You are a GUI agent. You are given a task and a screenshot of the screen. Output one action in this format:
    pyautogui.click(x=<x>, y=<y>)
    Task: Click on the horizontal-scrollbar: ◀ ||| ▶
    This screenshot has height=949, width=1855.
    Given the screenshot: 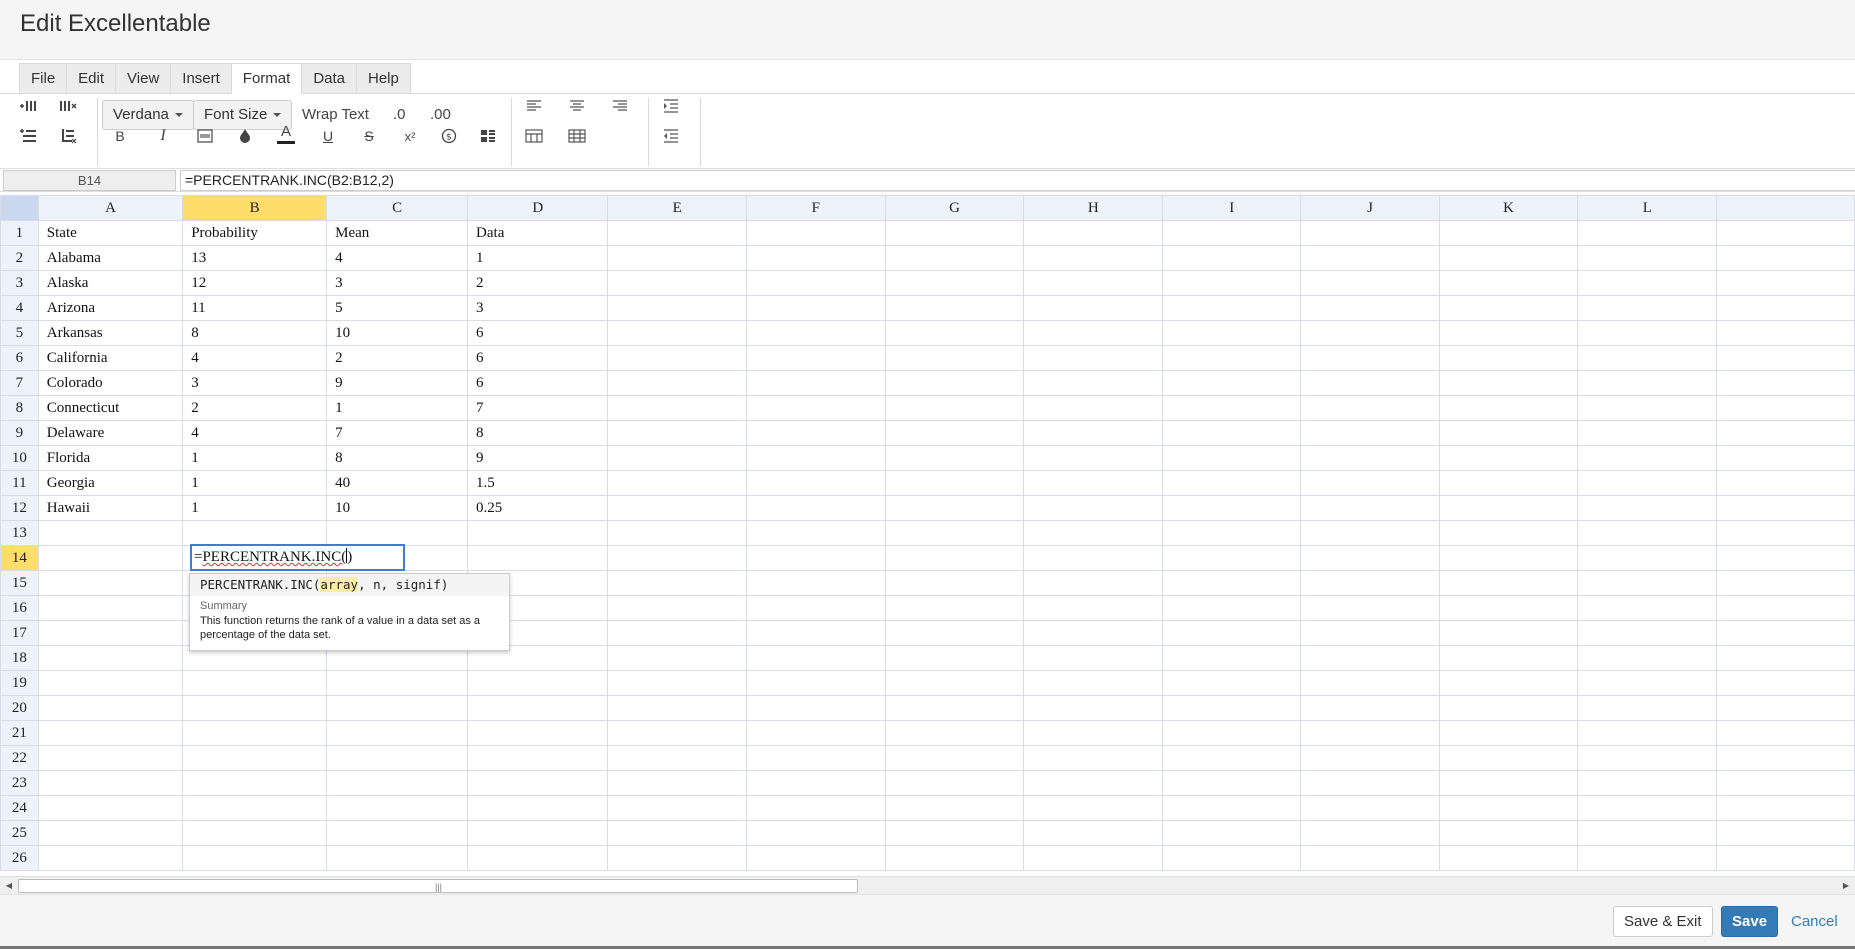 What is the action you would take?
    pyautogui.click(x=927, y=885)
    